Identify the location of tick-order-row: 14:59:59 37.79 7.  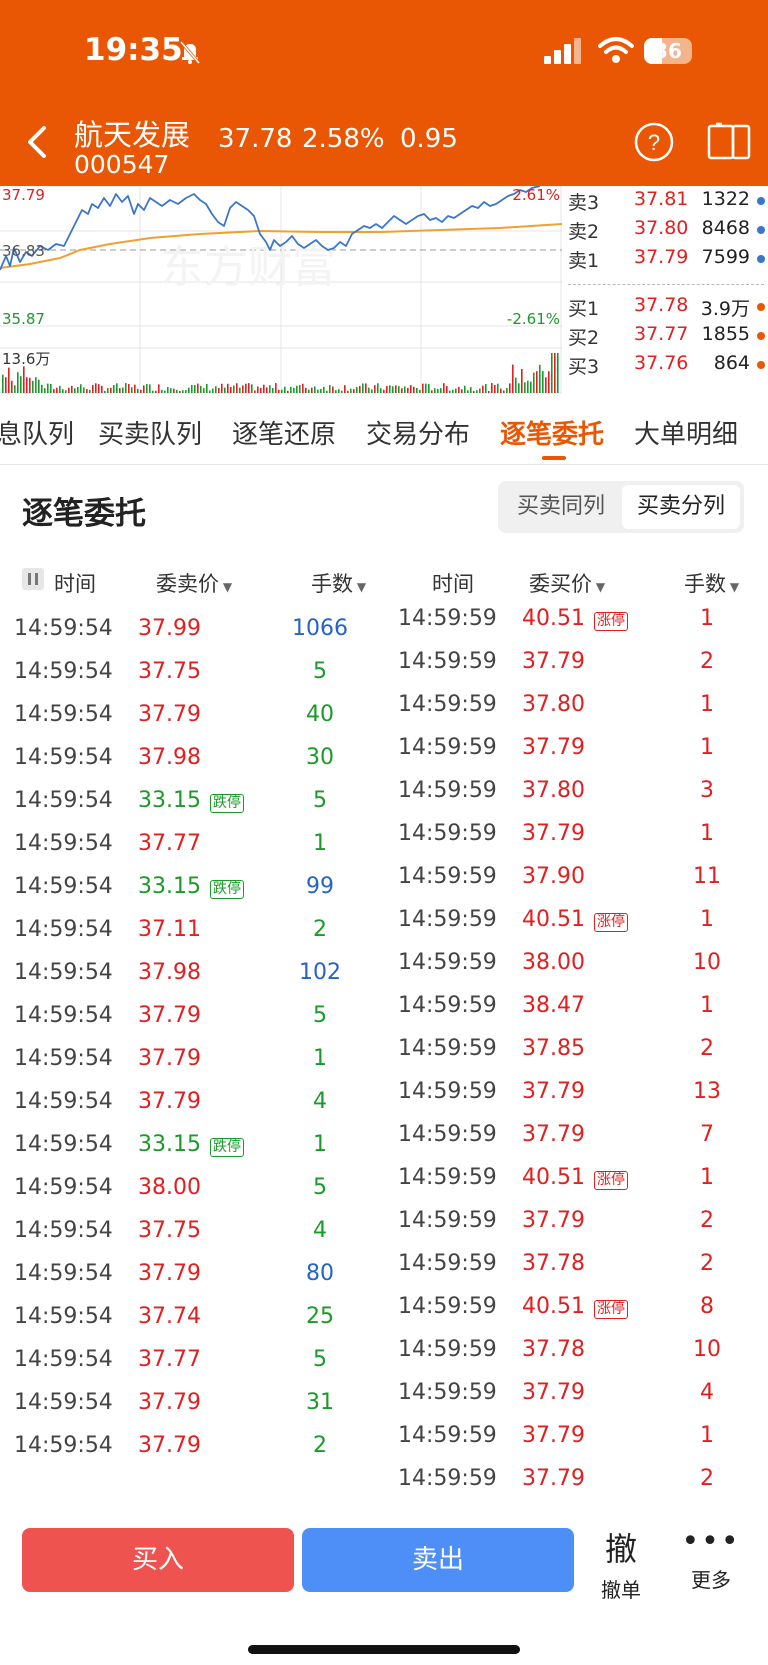
(576, 1135).